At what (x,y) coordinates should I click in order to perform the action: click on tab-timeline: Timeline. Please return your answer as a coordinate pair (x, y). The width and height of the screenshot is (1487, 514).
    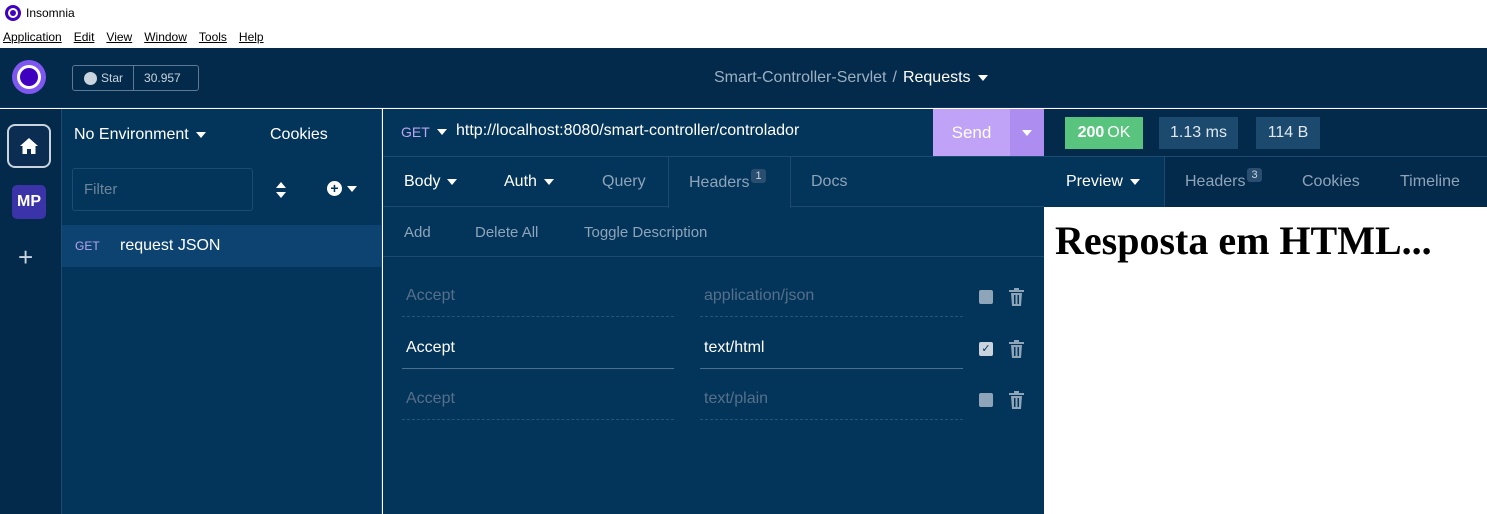
    Looking at the image, I should click on (1430, 182).